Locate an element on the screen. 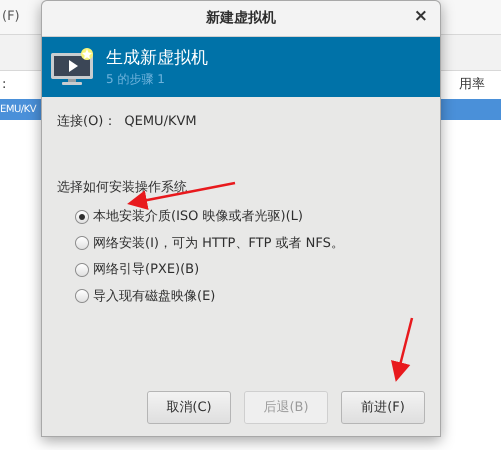 This screenshot has height=450, width=501. radio-option: 本地安装介质(ISO 映像或者光驱)(L) is located at coordinates (189, 216).